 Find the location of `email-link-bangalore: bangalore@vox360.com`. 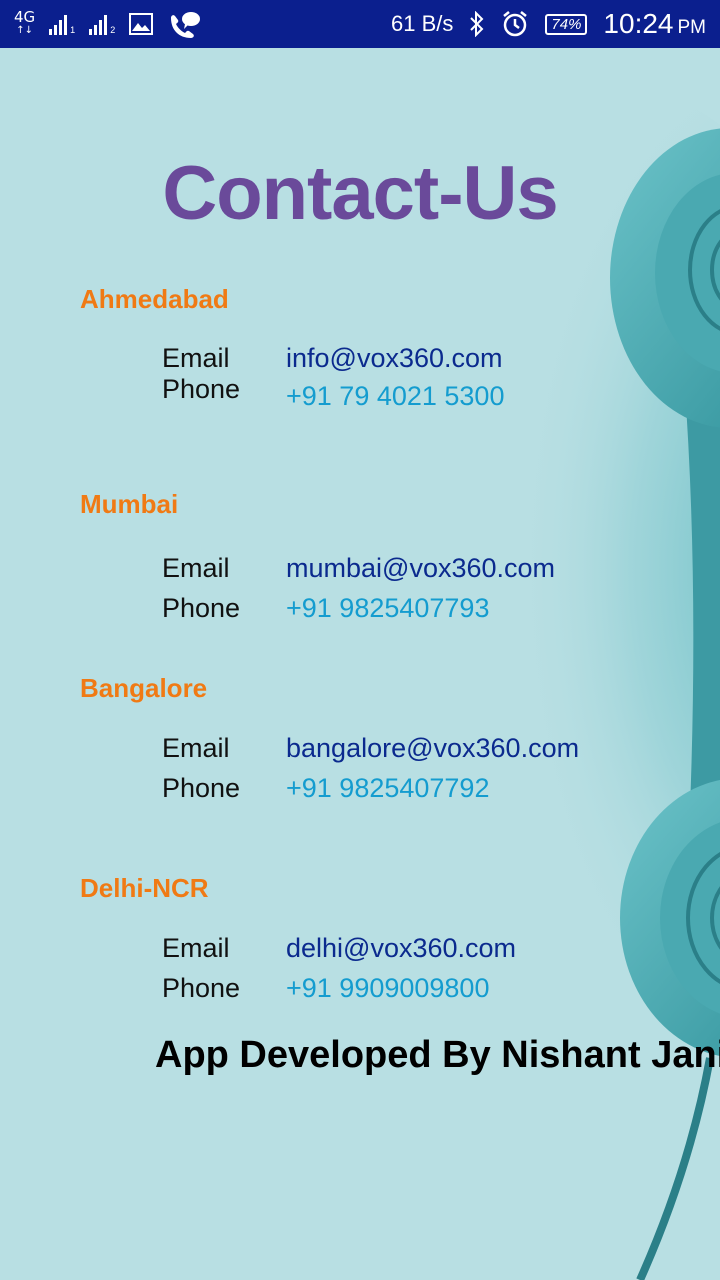

email-link-bangalore: bangalore@vox360.com is located at coordinates (432, 748).